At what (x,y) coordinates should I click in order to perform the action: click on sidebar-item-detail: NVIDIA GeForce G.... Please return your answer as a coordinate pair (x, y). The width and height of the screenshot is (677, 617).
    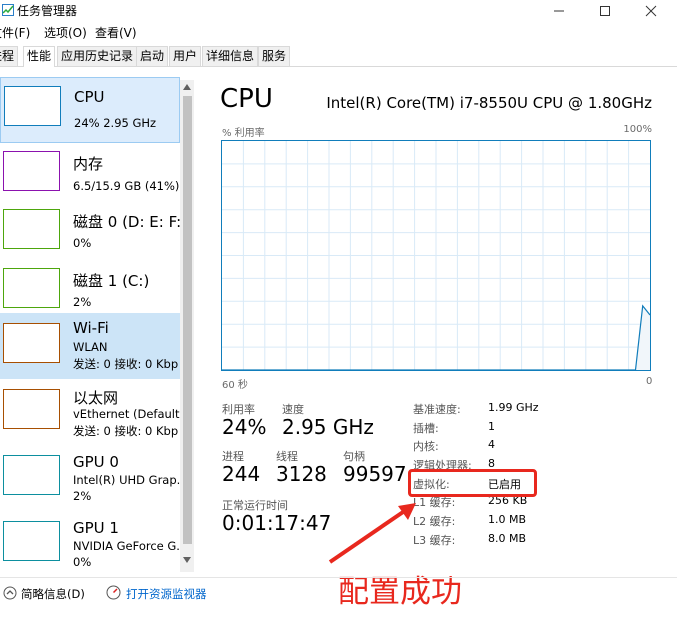
    Looking at the image, I should click on (126, 546).